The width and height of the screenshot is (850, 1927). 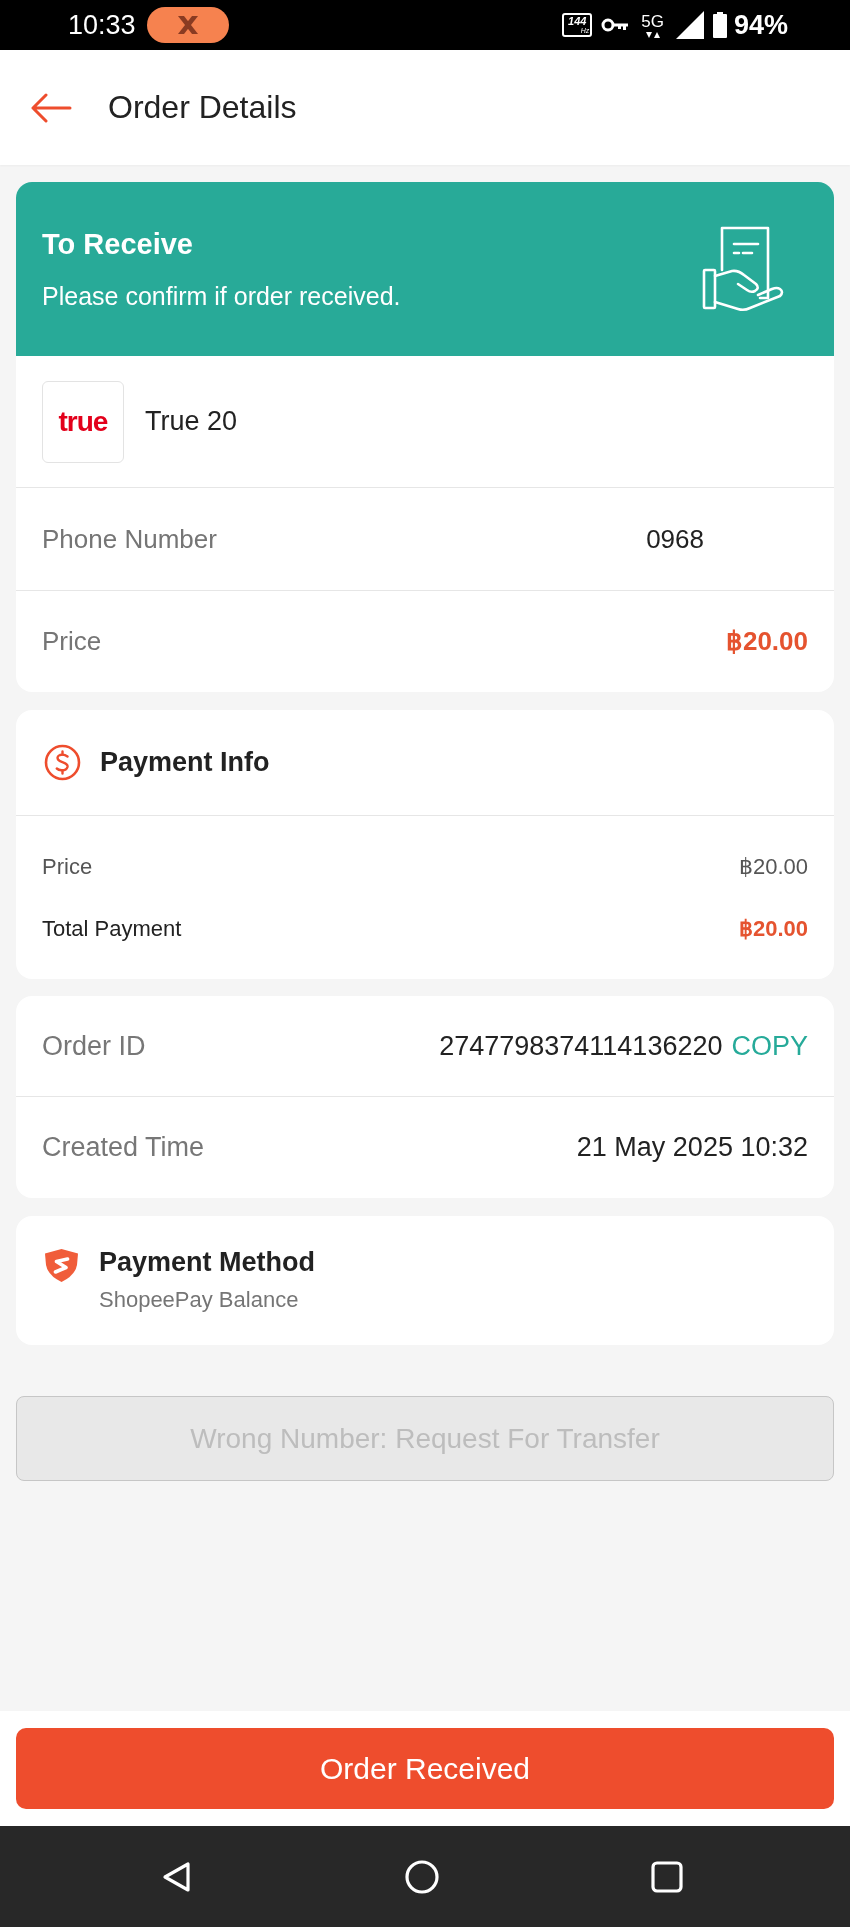 What do you see at coordinates (577, 21) in the screenshot?
I see `refresh-rate-value: 144` at bounding box center [577, 21].